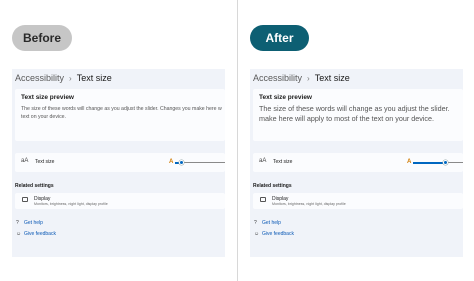 This screenshot has height=281, width=474. Describe the element at coordinates (42, 38) in the screenshot. I see `before-label: Before` at that location.